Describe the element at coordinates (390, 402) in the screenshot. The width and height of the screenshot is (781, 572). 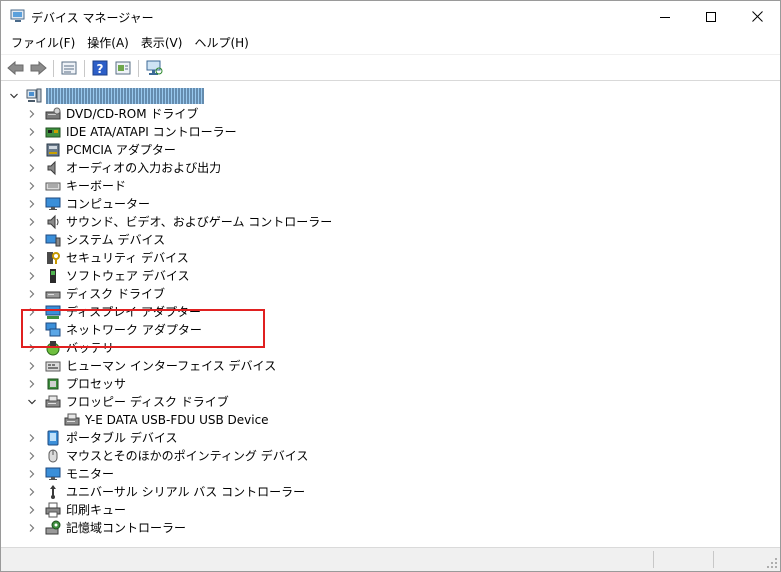
I see `tree-category: フロッピー ディスク ドライブ` at that location.